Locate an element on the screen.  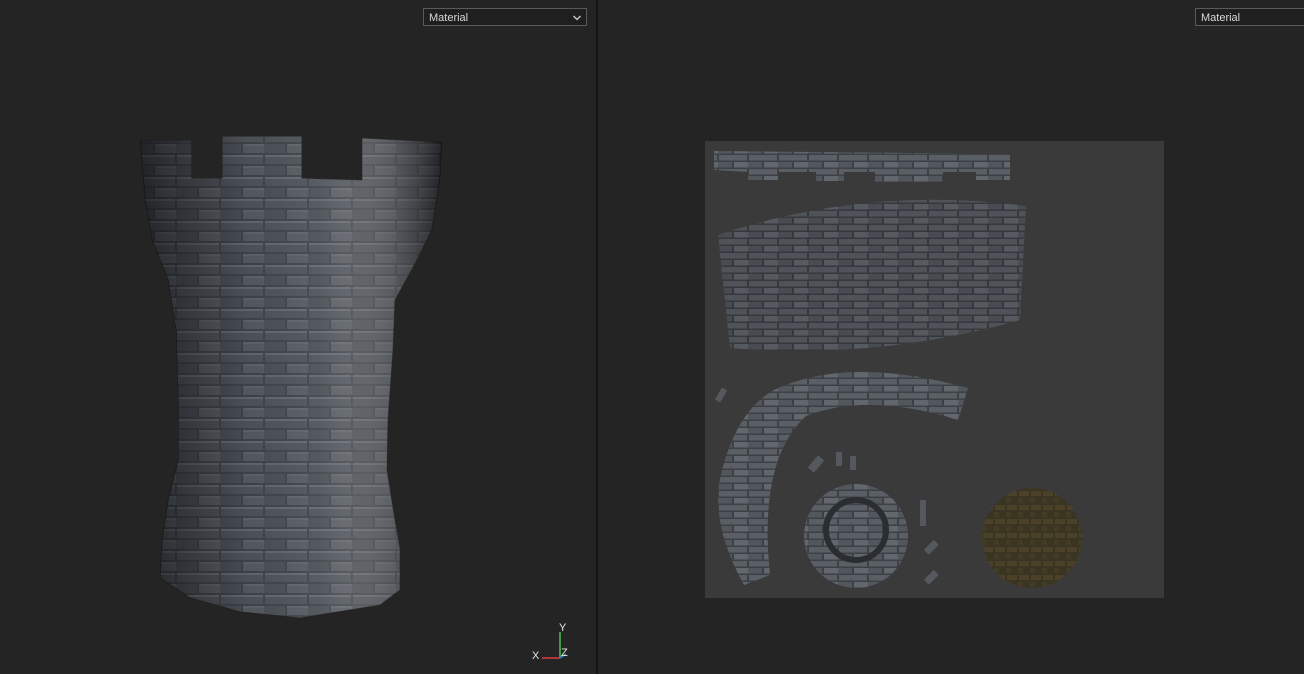
material-dropdown-uv-value: Material is located at coordinates (1221, 18).